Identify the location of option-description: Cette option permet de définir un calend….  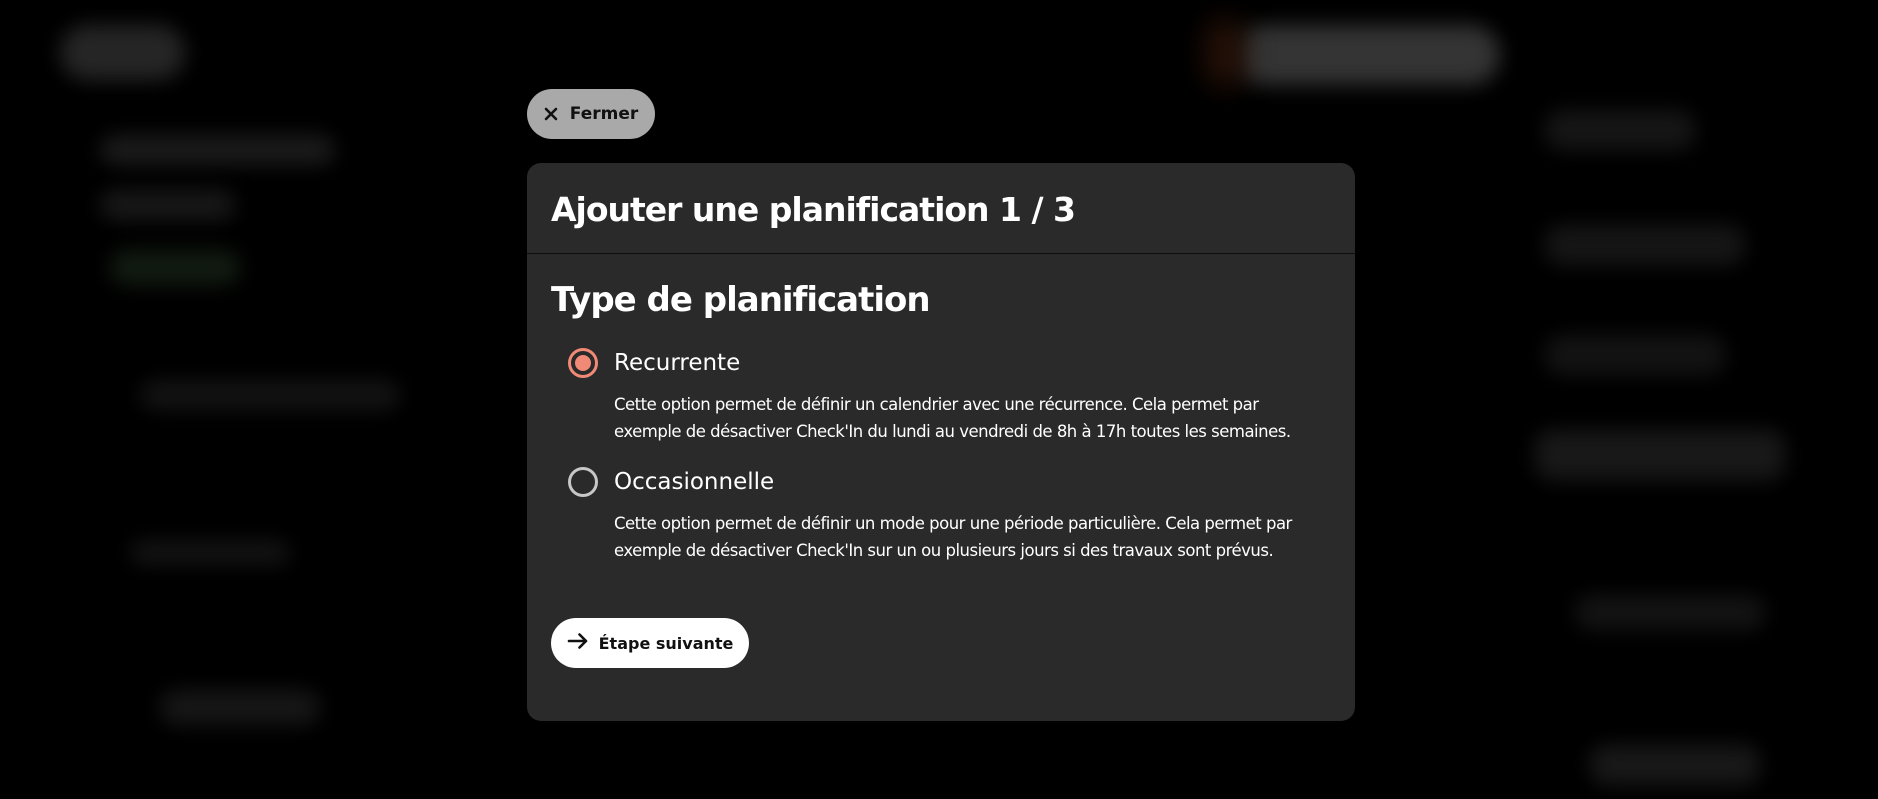
(952, 418).